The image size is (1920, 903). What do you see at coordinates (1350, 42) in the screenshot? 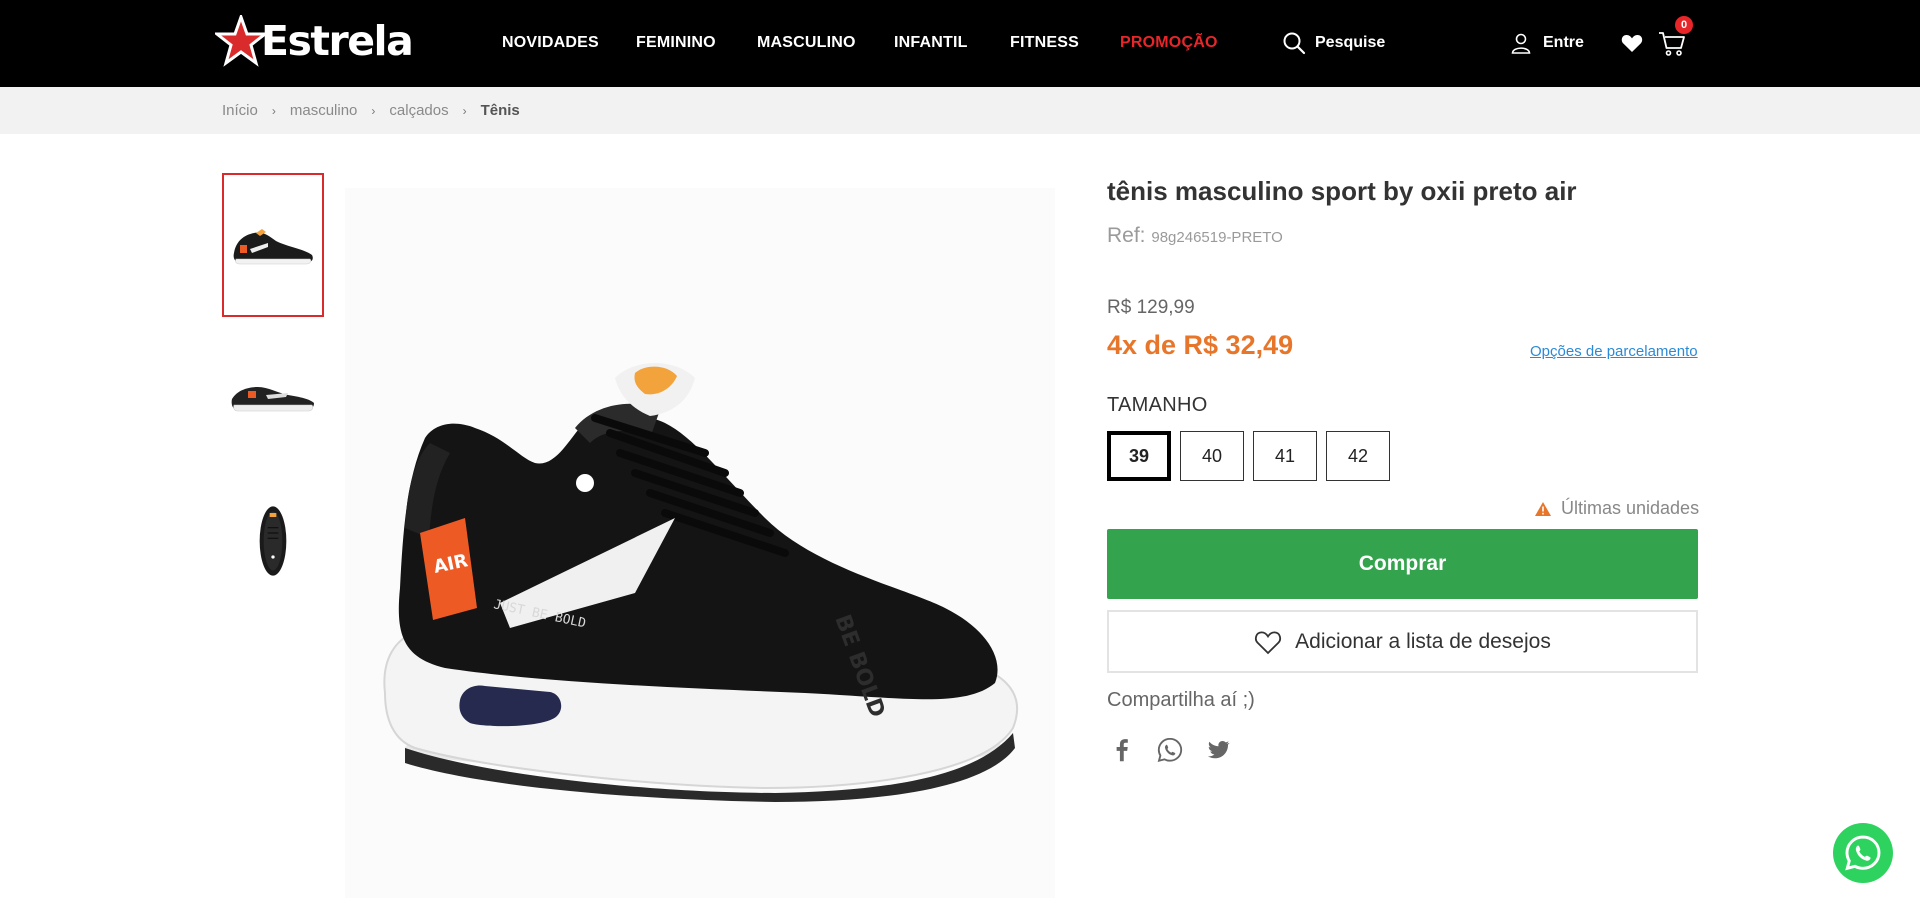
I see `search-label: Pesquise` at bounding box center [1350, 42].